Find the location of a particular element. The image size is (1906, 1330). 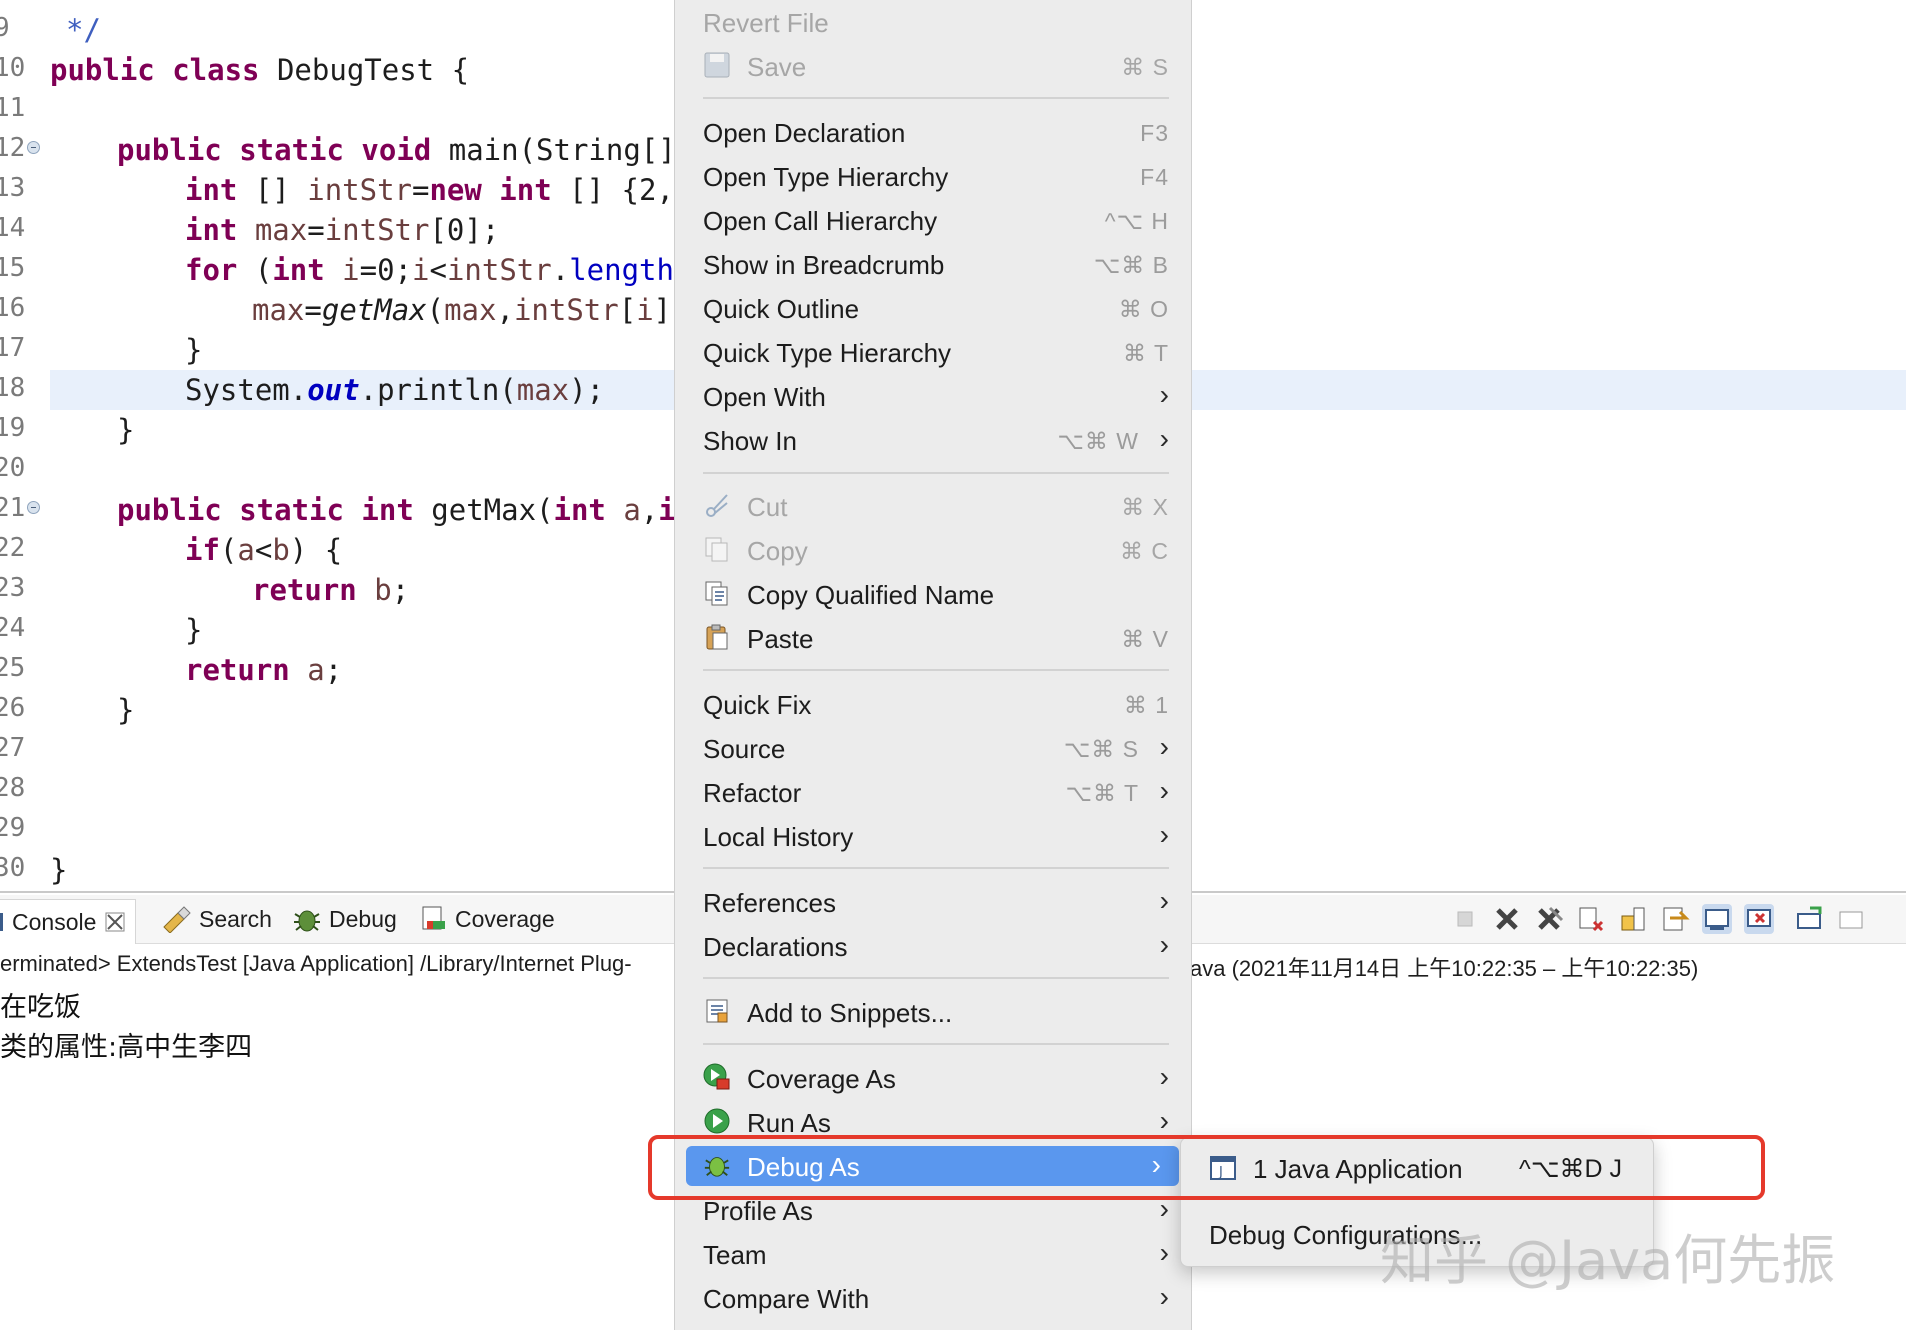

menu-item-quick-fix: Quick Fix ⌘ 1 is located at coordinates (936, 704).